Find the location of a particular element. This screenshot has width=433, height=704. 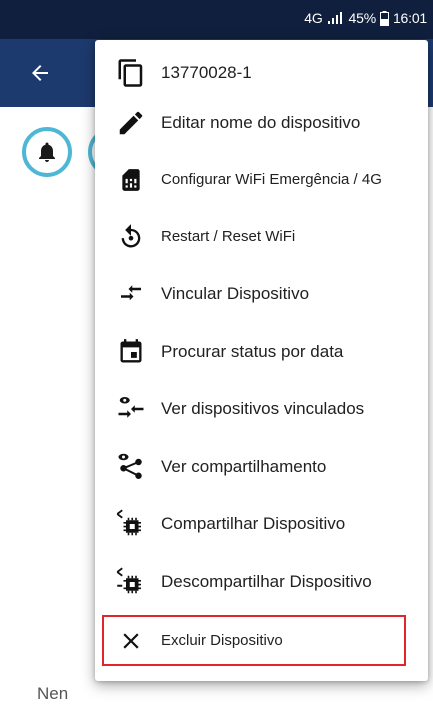

menu-item-edit-name: Editar nome do dispositivo is located at coordinates (261, 122).